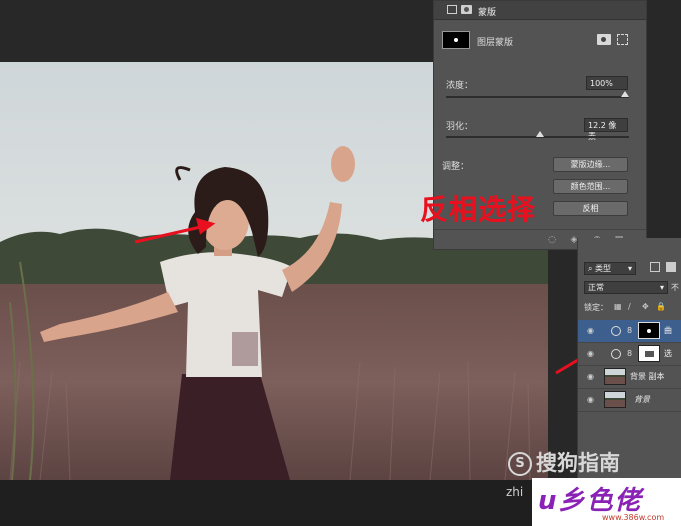 The height and width of the screenshot is (526, 681). What do you see at coordinates (552, 240) in the screenshot?
I see `load-selection-icon: ◌` at bounding box center [552, 240].